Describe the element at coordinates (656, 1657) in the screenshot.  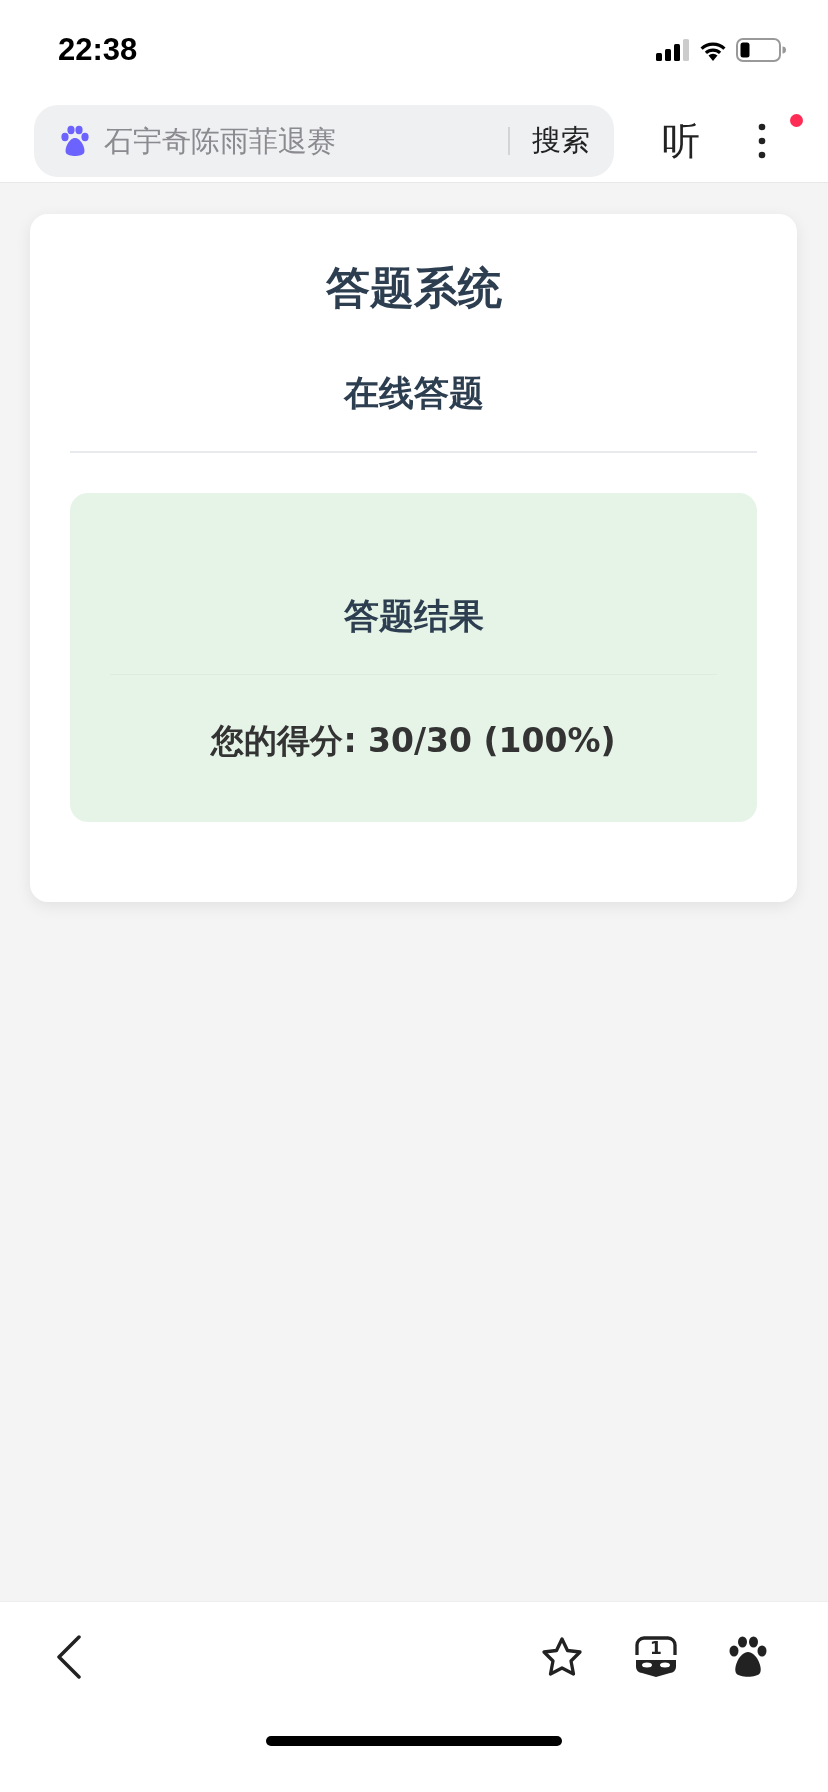
I see `tabs-button: 1` at that location.